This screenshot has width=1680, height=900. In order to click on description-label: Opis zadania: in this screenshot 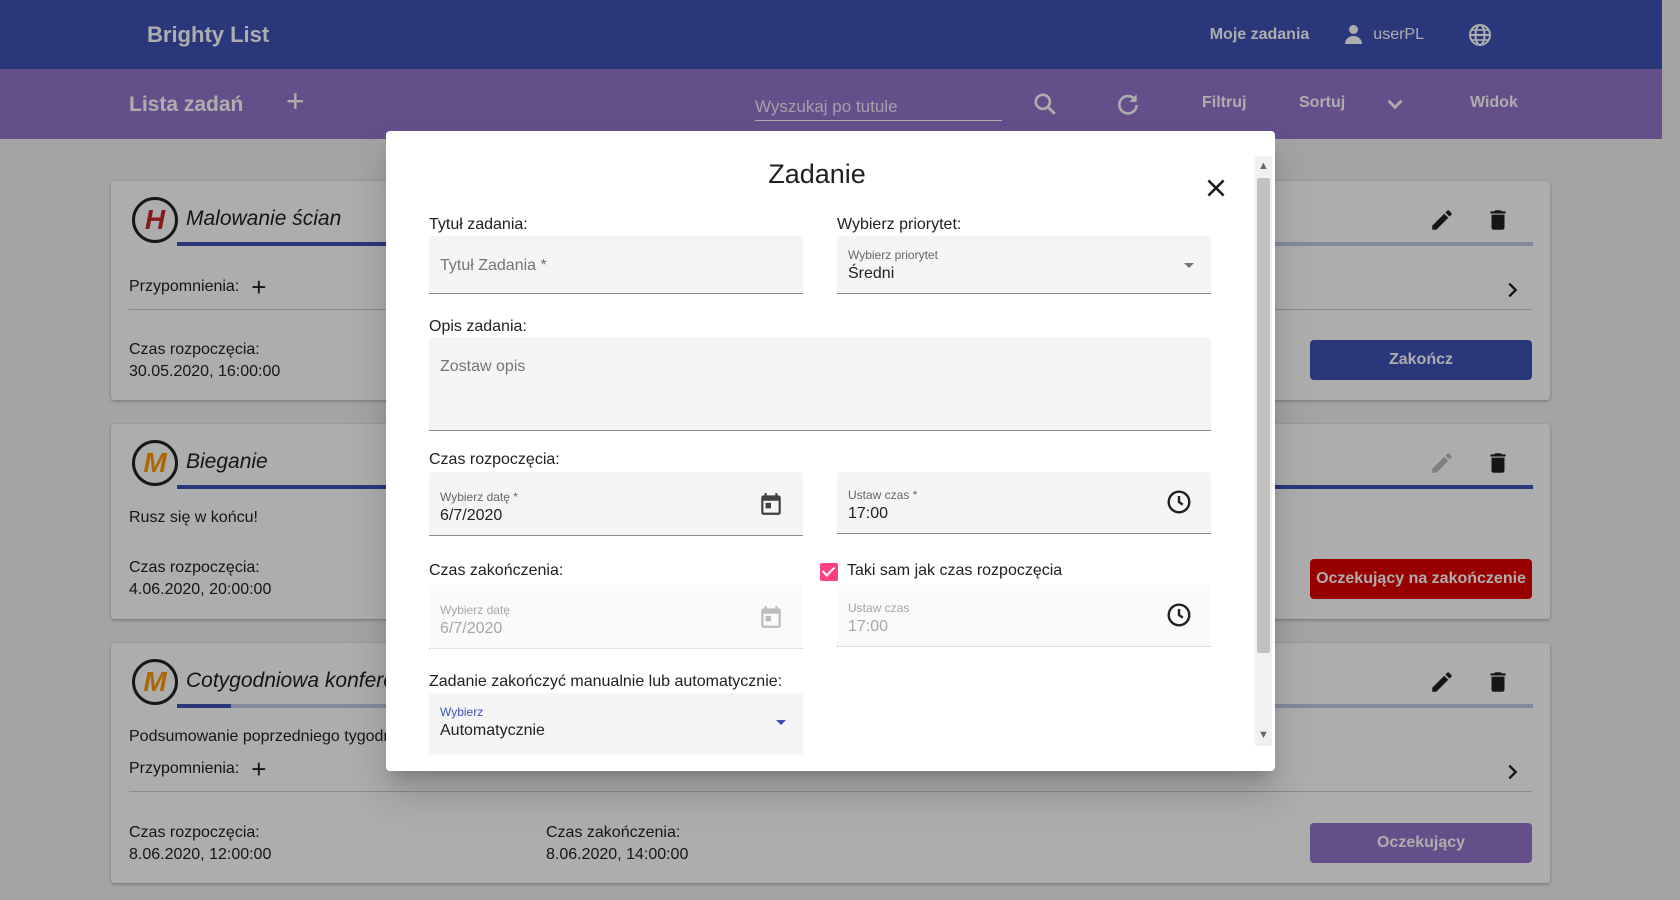, I will do `click(478, 326)`.